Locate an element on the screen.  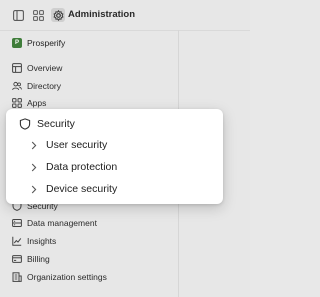
sidebar-item-insights: Insights is located at coordinates (34, 241).